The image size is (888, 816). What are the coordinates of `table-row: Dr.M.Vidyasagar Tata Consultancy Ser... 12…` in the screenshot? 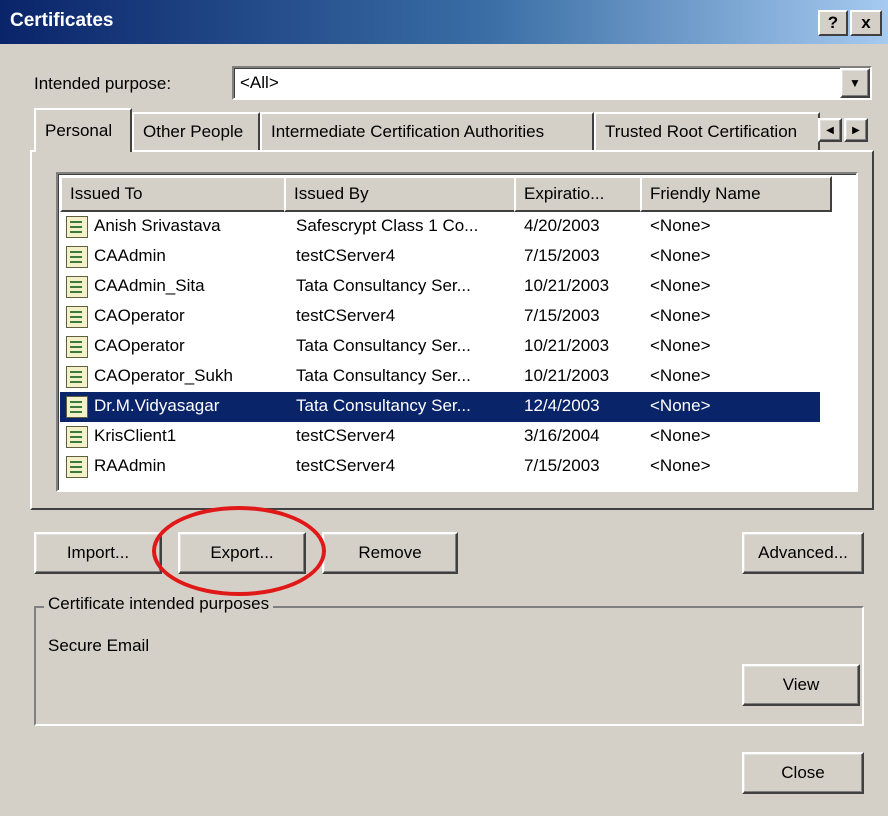 It's located at (440, 407).